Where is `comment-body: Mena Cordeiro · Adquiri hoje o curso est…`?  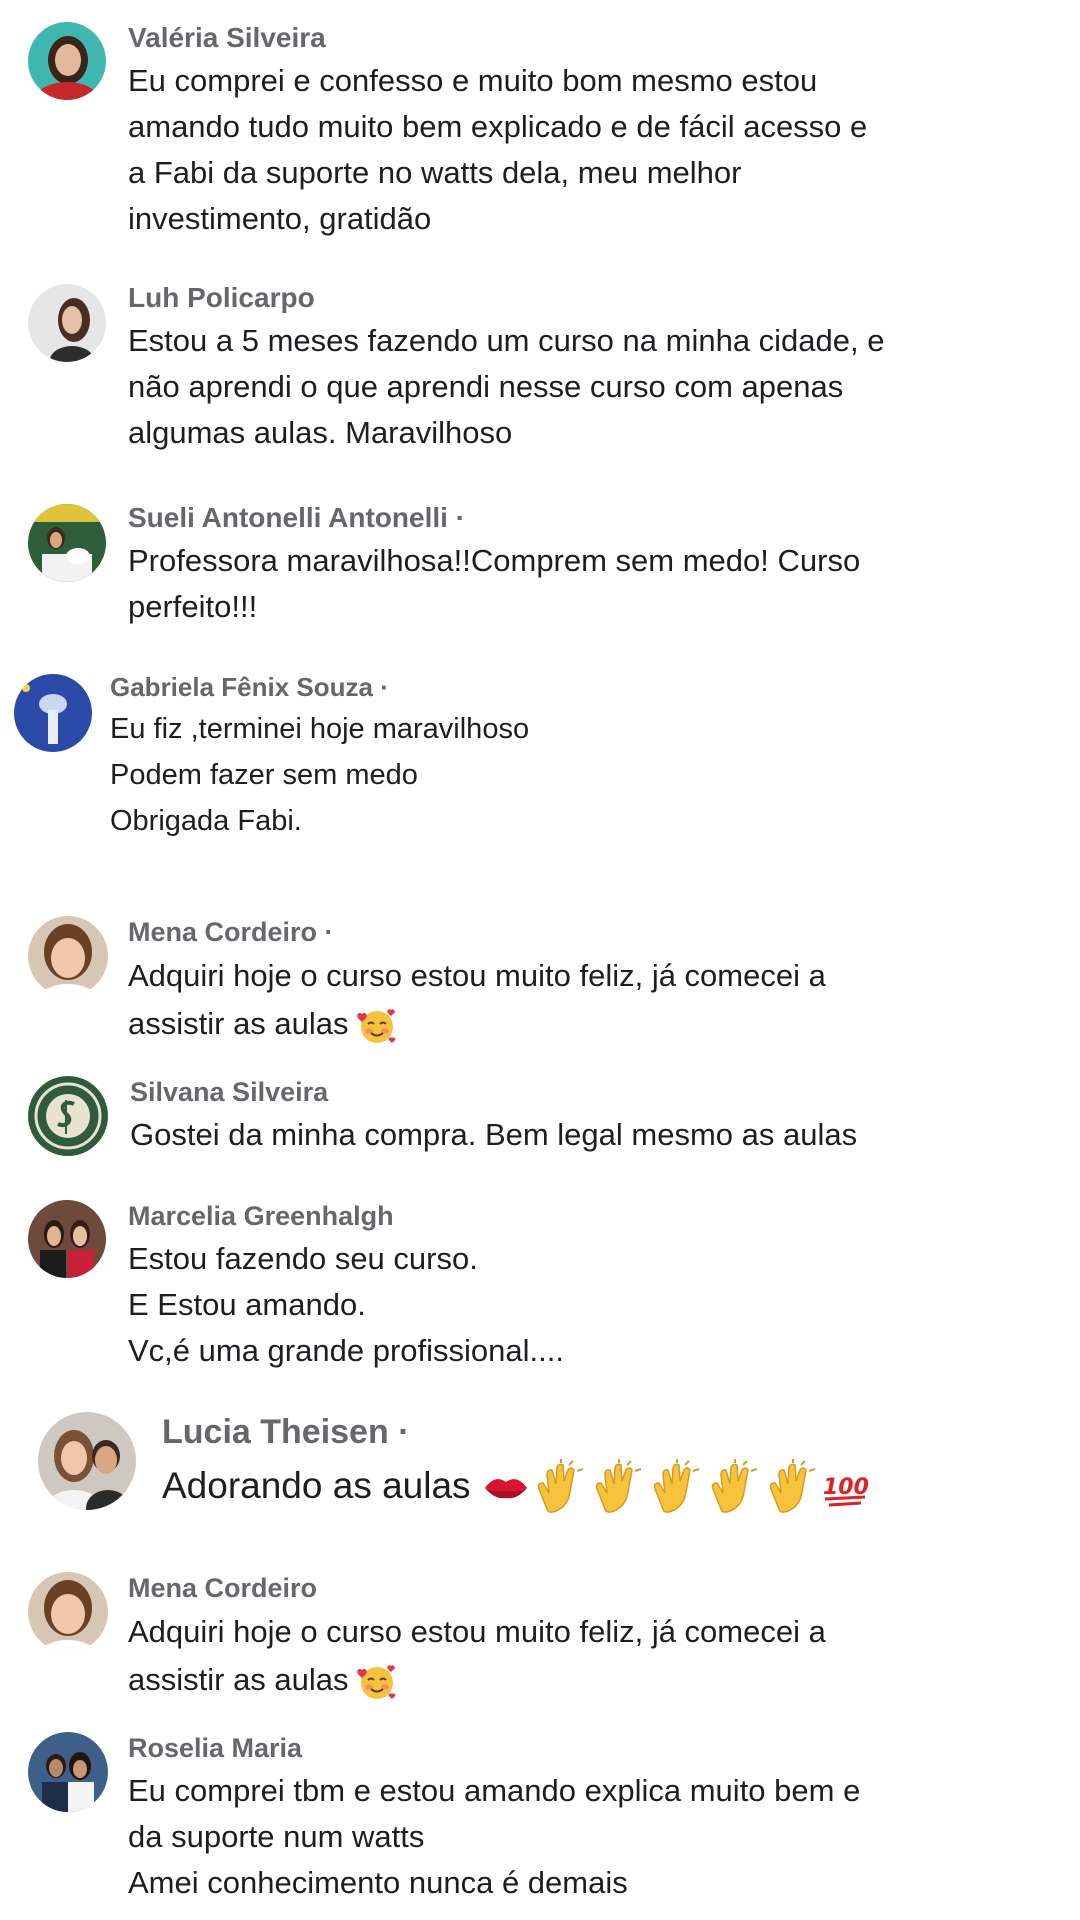 comment-body: Mena Cordeiro · Adquiri hoje o curso est… is located at coordinates (599, 980).